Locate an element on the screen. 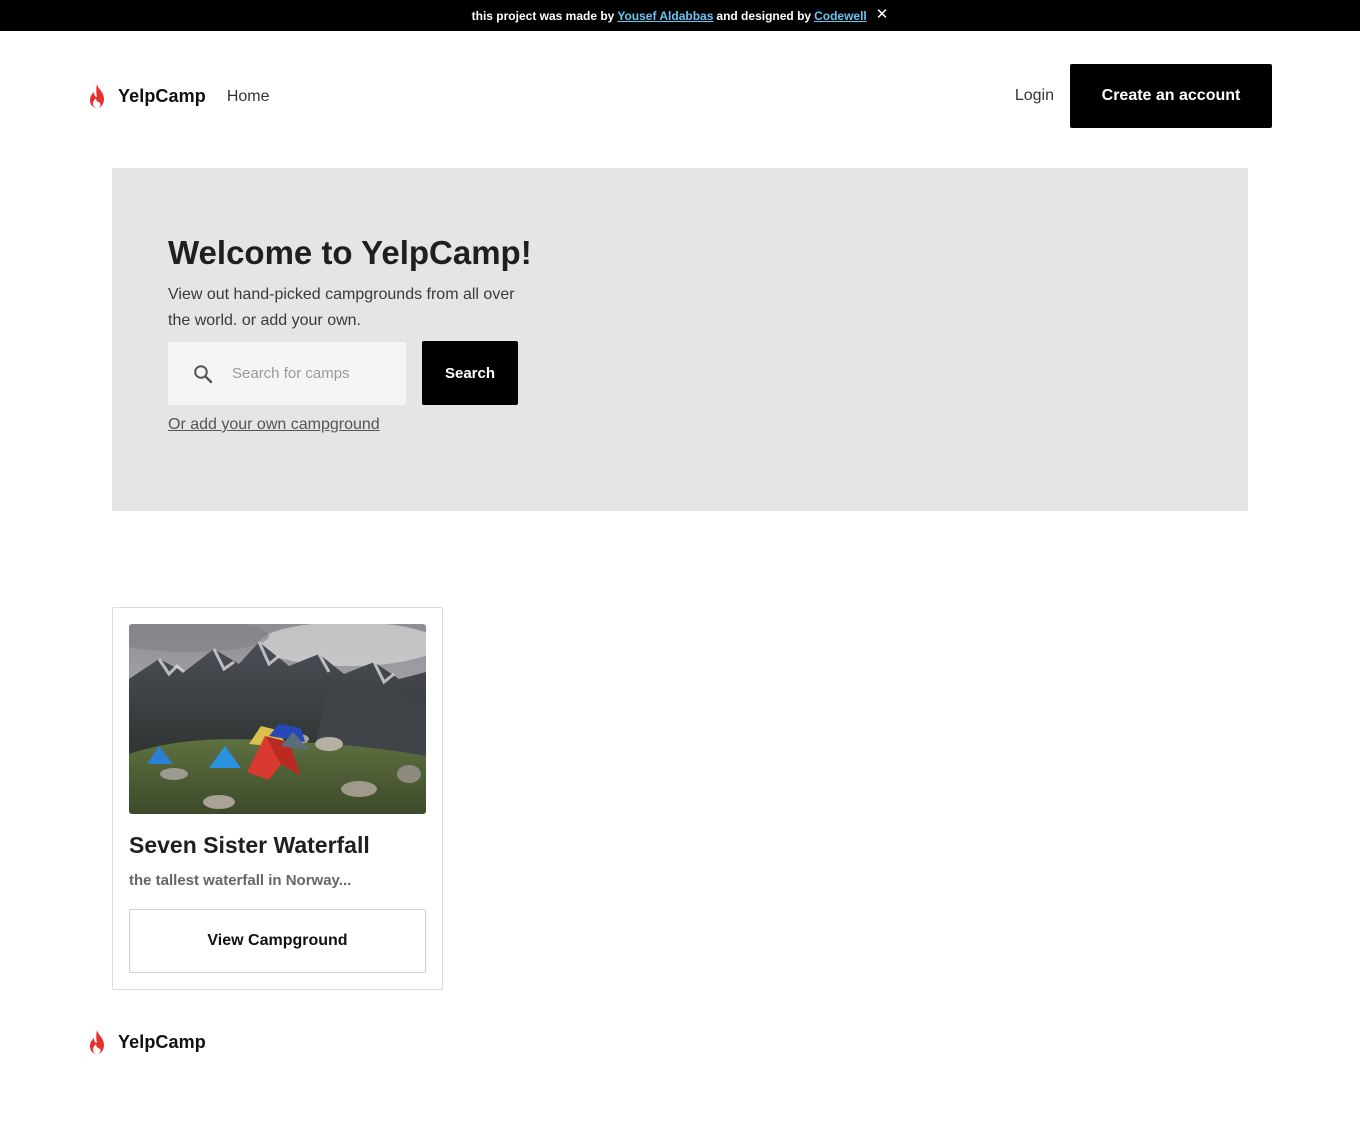  create-account-button: Create an account is located at coordinates (1171, 96).